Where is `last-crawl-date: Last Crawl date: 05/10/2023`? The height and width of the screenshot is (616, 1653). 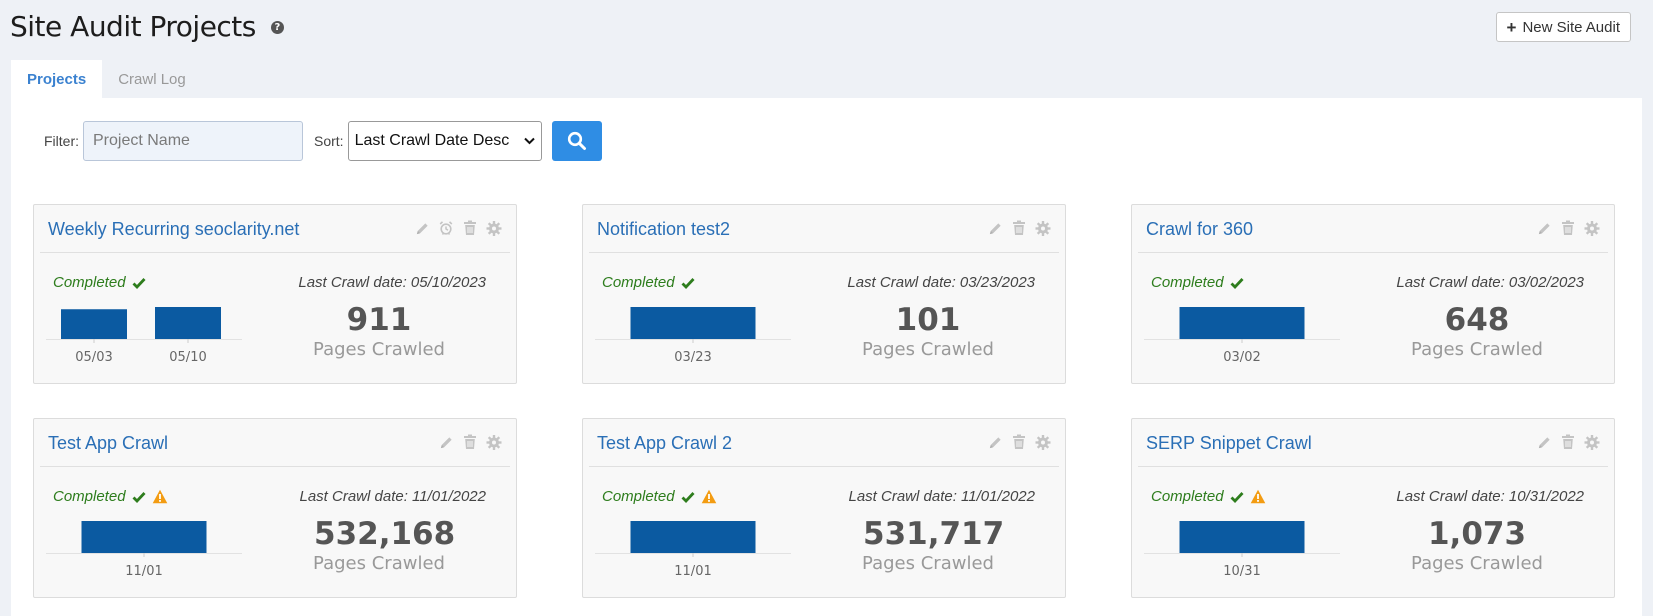
last-crawl-date: Last Crawl date: 05/10/2023 is located at coordinates (392, 282).